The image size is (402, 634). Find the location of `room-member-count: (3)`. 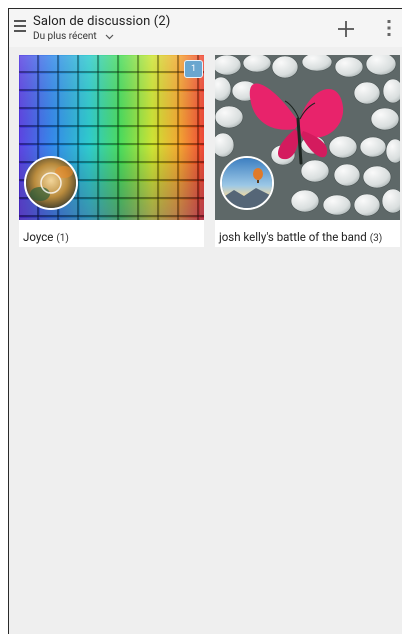

room-member-count: (3) is located at coordinates (376, 238).